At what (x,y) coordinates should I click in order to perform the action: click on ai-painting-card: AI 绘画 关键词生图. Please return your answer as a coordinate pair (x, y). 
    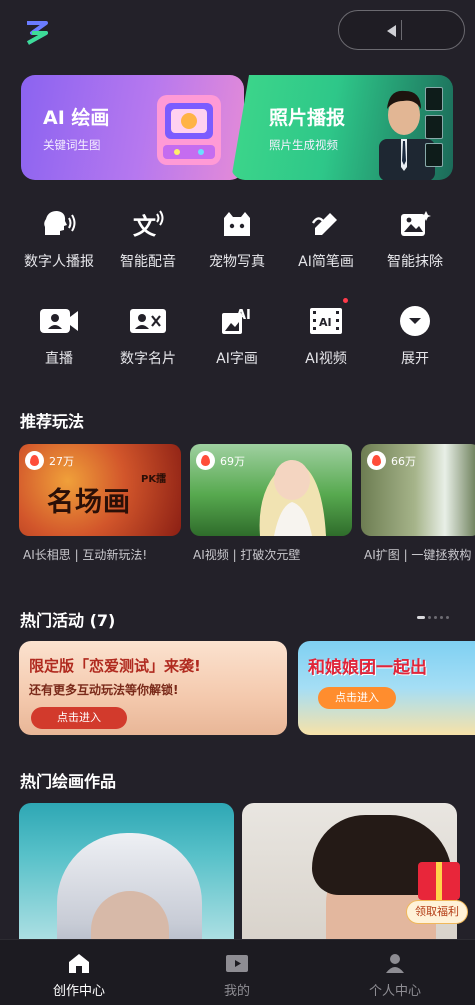
    Looking at the image, I should click on (132, 127).